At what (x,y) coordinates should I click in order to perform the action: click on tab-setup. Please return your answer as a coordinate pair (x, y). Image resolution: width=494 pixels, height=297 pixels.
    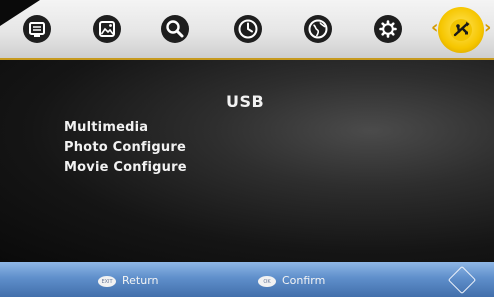
    Looking at the image, I should click on (388, 29).